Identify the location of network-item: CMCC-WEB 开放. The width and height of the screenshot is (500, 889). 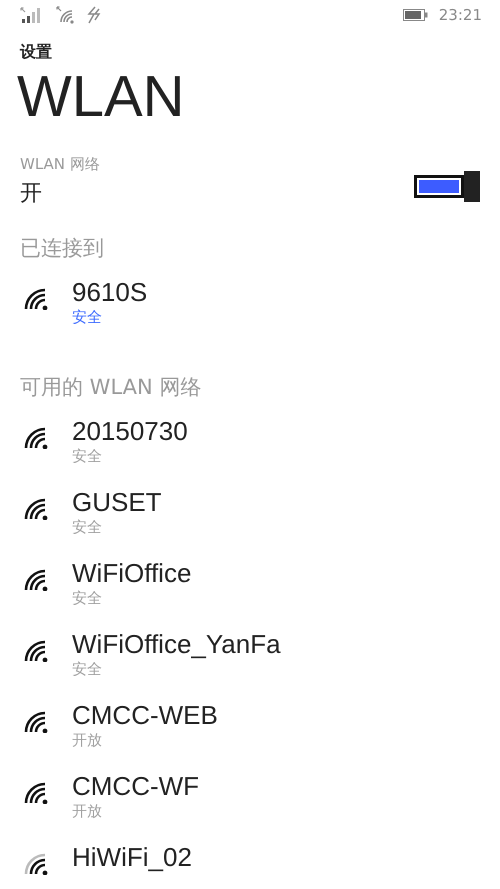
(250, 734).